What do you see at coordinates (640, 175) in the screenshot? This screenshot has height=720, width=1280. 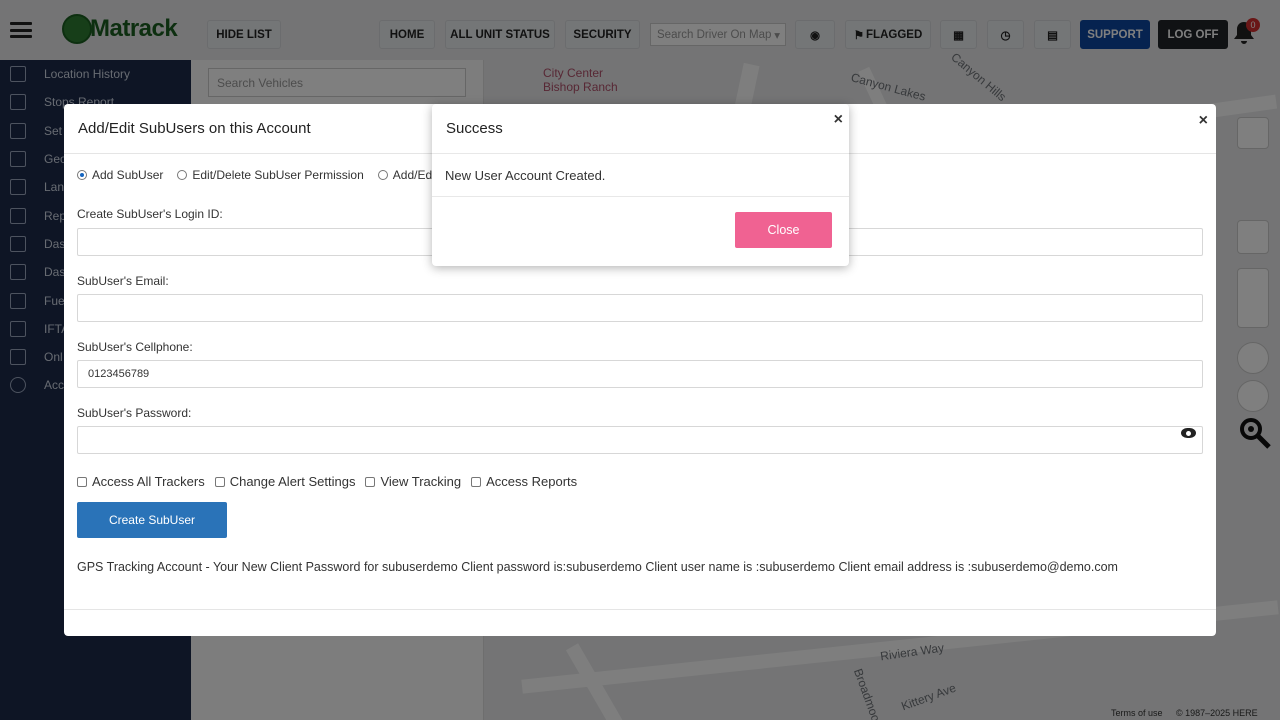 I see `success-modal-body: New User Account Created.` at bounding box center [640, 175].